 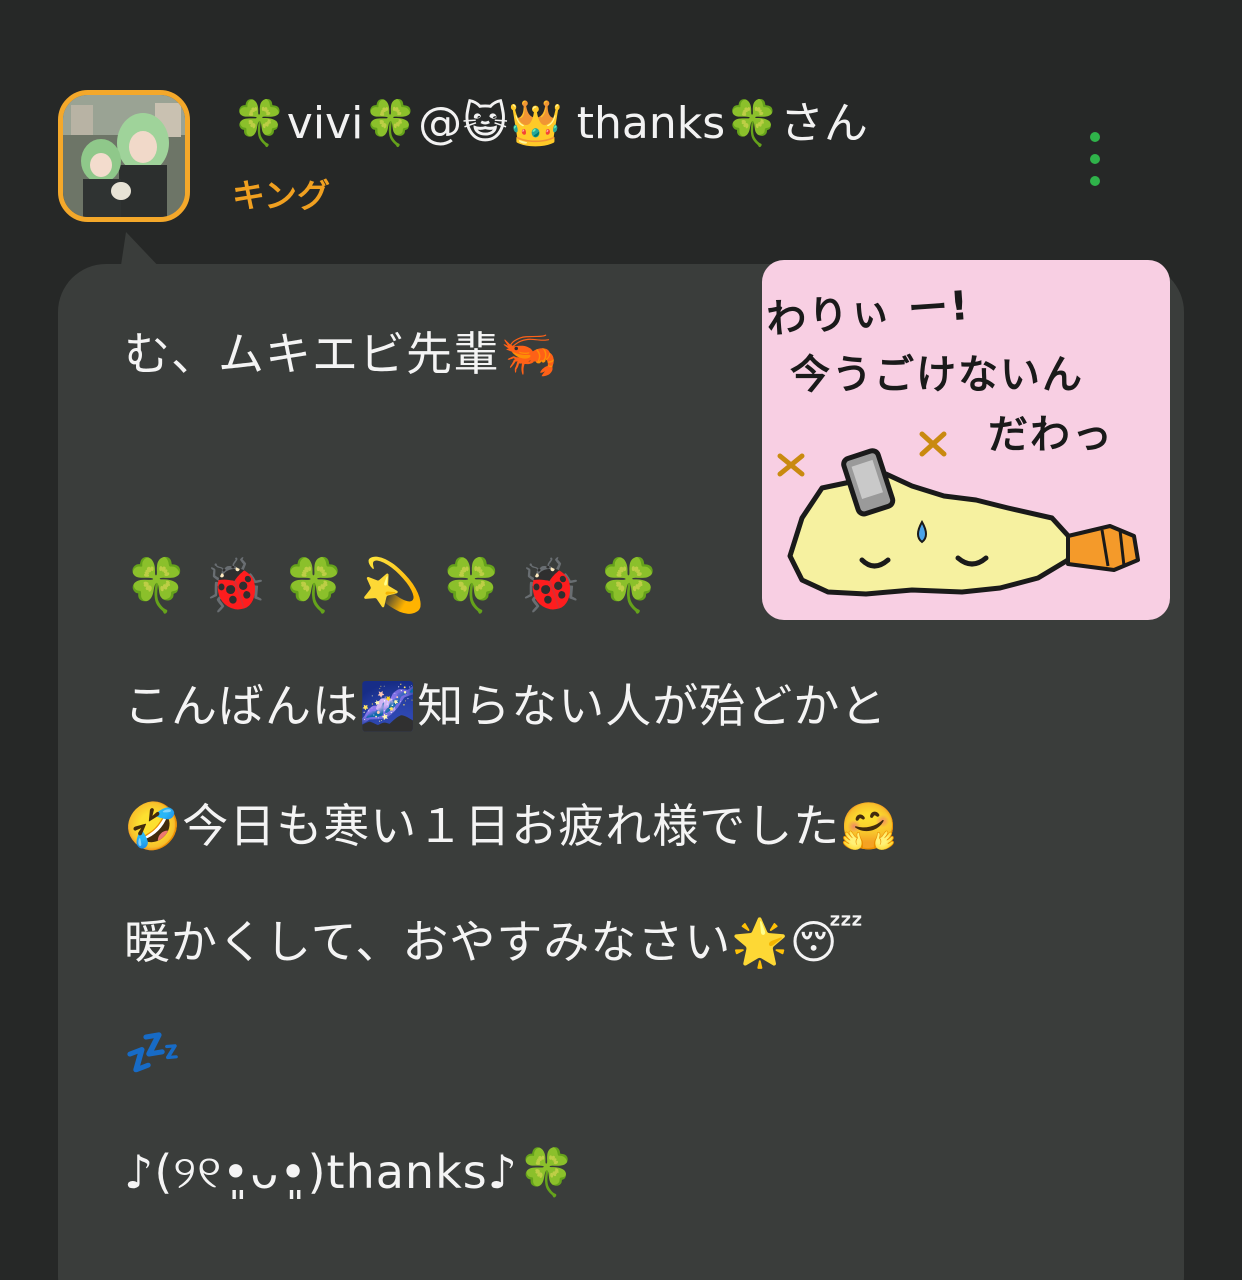 I want to click on message-line: 🍀🐞🍀💫🍀🐞🍀, so click(x=400, y=586).